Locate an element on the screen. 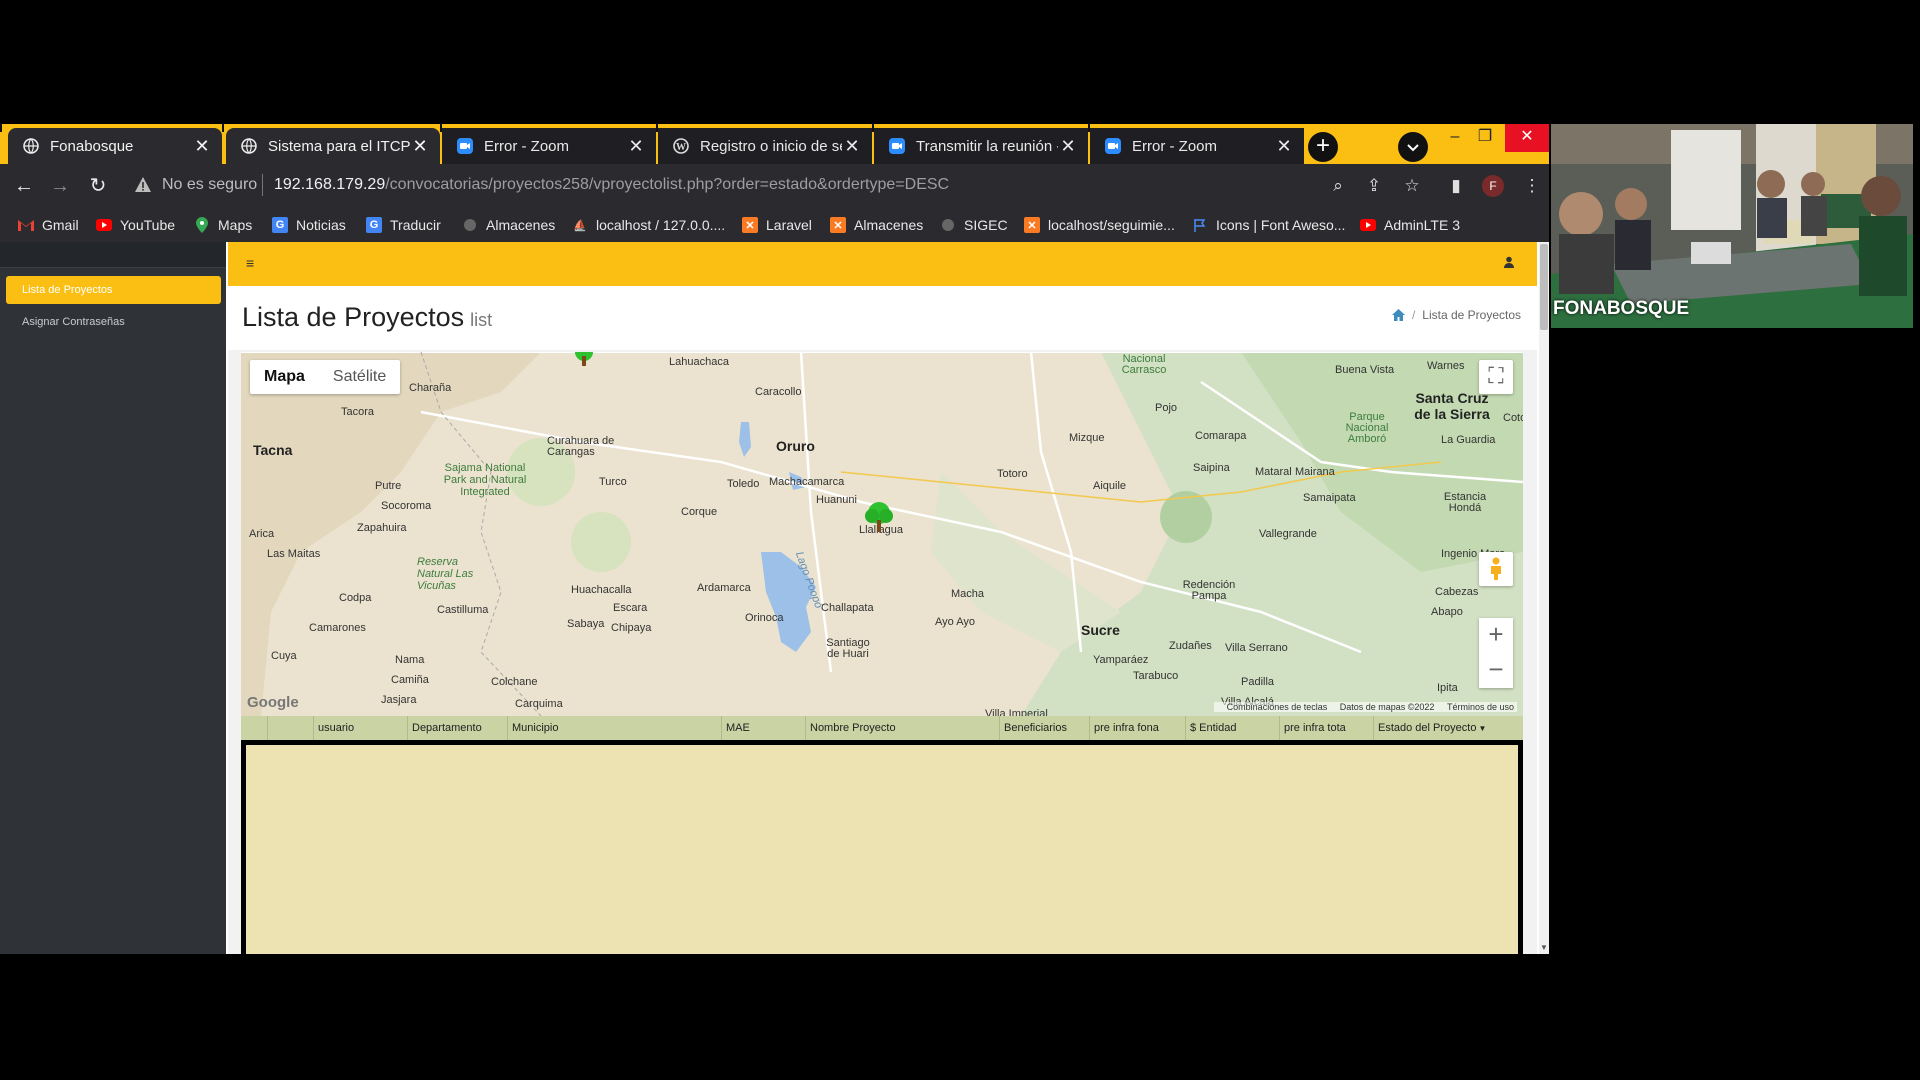 Image resolution: width=1920 pixels, height=1080 pixels. bookmark-almacenes: Almacenes is located at coordinates (508, 225).